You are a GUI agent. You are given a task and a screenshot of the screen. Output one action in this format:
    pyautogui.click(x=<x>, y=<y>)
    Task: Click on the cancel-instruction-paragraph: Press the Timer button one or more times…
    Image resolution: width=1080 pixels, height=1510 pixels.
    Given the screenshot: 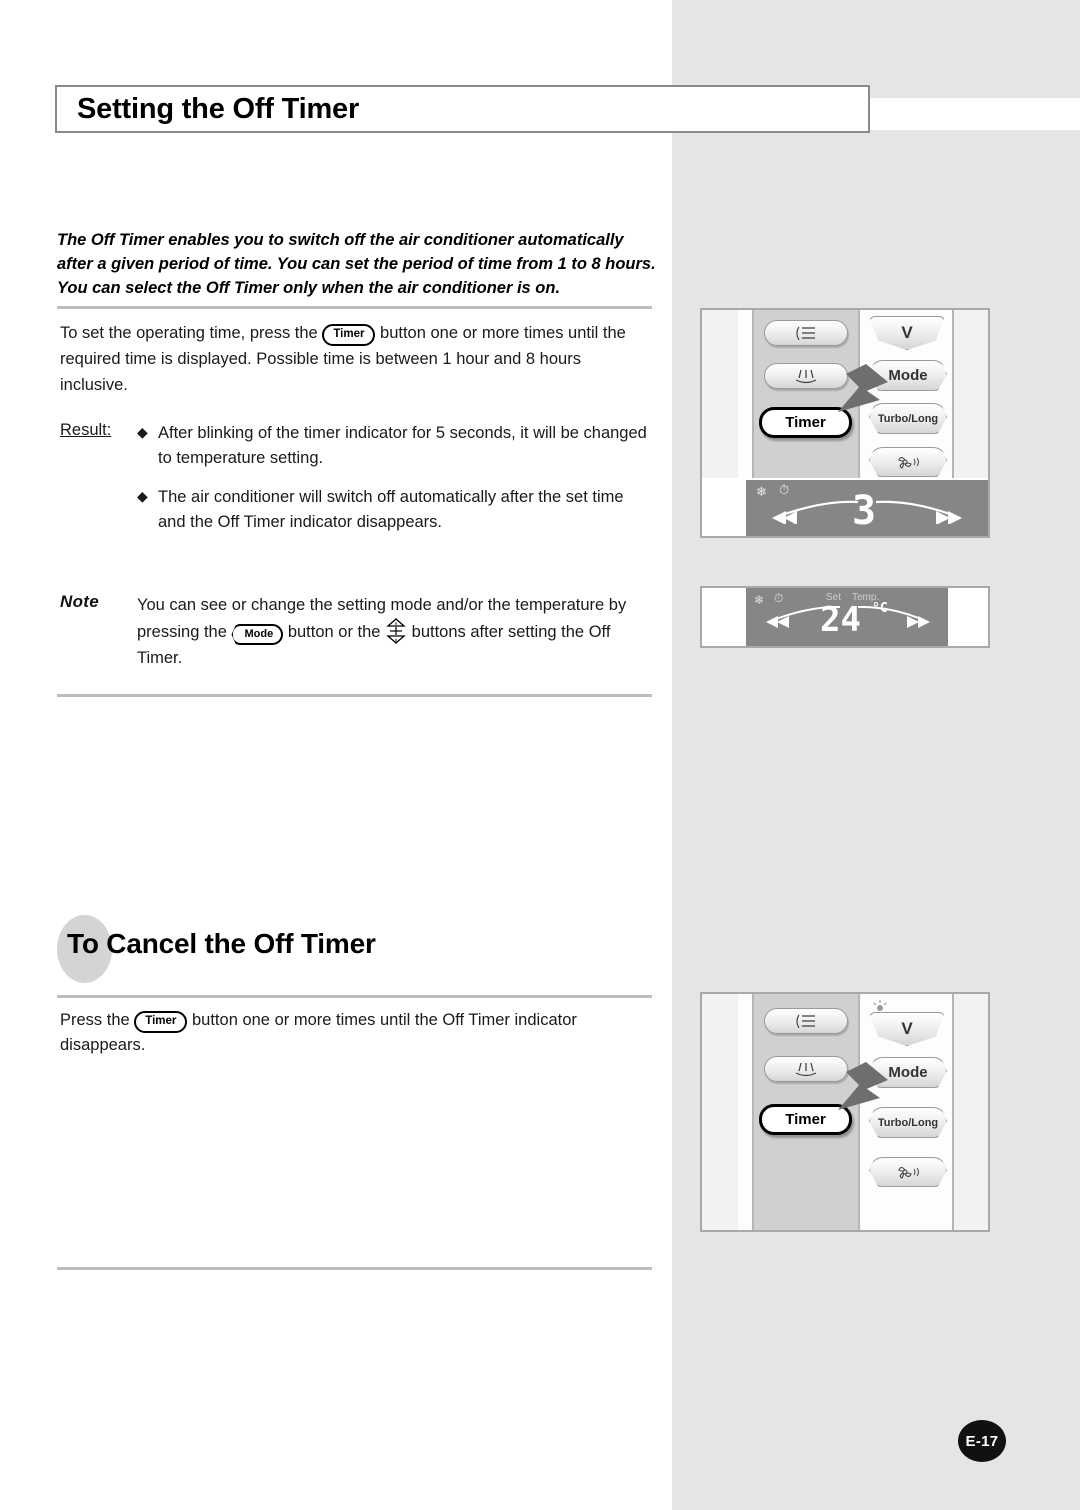 What is the action you would take?
    pyautogui.click(x=355, y=1033)
    